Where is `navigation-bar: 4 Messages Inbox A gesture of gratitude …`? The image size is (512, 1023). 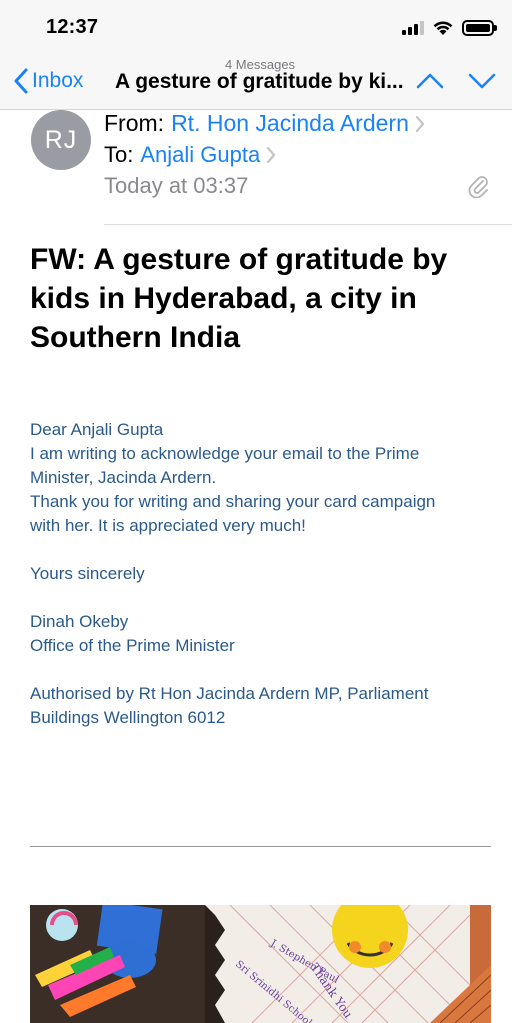
navigation-bar: 4 Messages Inbox A gesture of gratitude … is located at coordinates (256, 83).